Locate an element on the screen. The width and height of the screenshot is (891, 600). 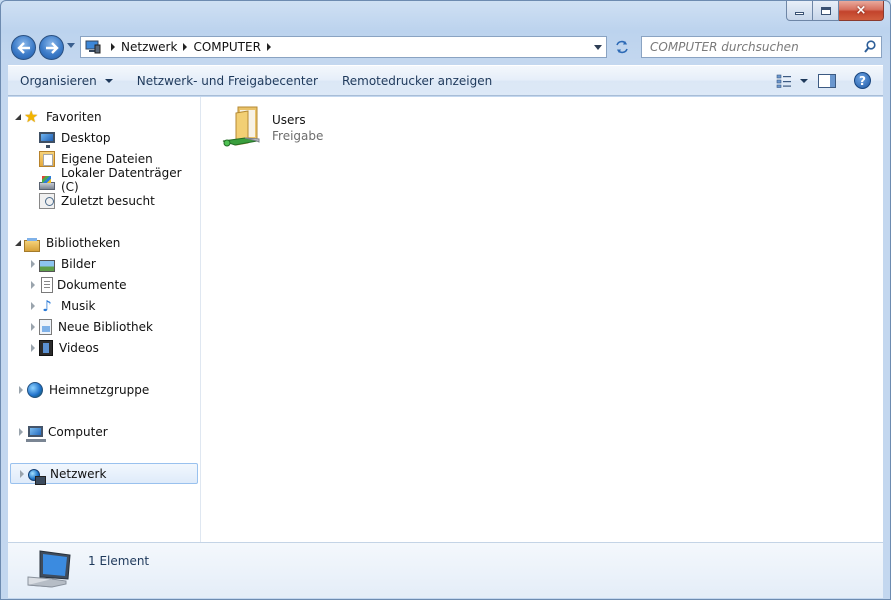
maximize-button is located at coordinates (826, 11).